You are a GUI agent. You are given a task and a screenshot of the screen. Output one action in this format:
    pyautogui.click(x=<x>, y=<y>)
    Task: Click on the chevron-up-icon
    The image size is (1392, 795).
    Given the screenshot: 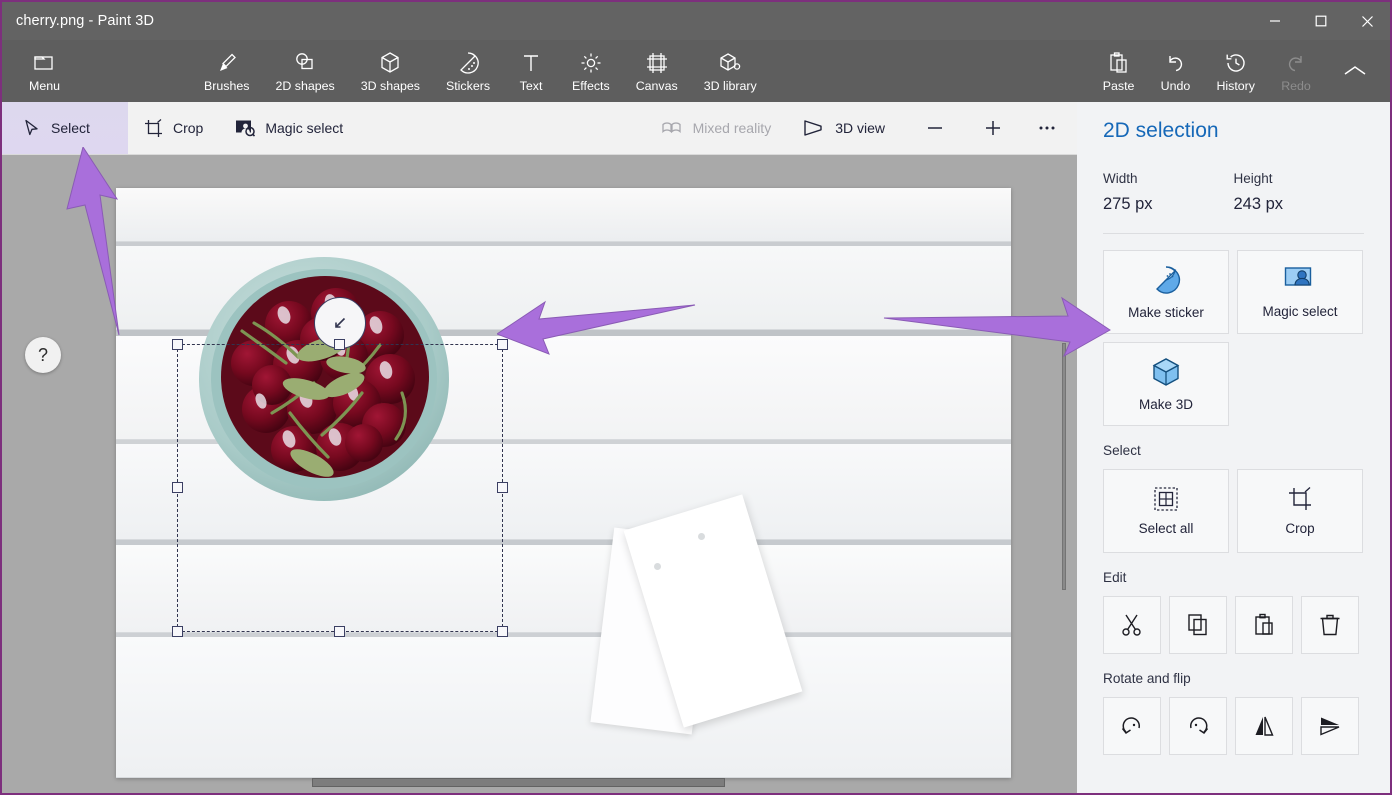 What is the action you would take?
    pyautogui.click(x=1355, y=71)
    